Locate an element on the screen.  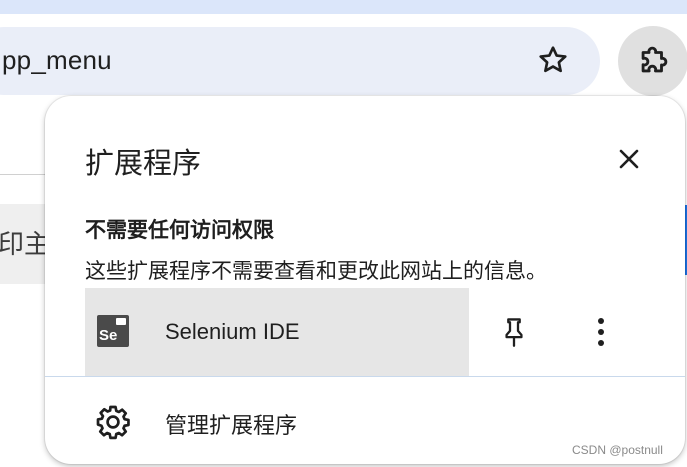
browser-top-strip is located at coordinates (343, 7).